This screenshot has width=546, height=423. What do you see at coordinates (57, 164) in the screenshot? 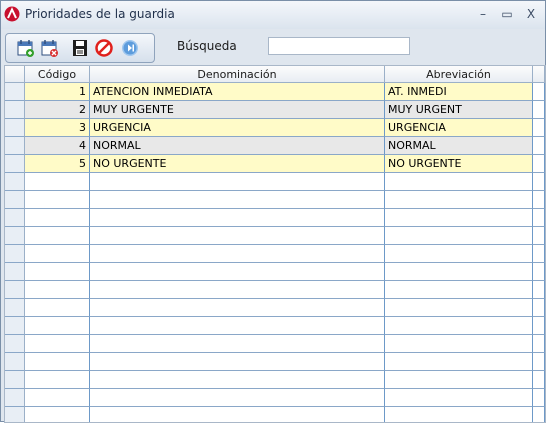
I see `cell-codigo: 5` at bounding box center [57, 164].